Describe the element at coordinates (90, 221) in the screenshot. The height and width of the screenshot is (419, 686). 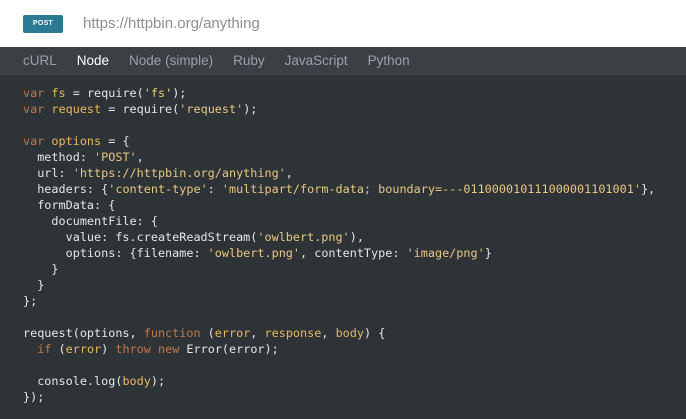
I see `code-token: documentFile: {` at that location.